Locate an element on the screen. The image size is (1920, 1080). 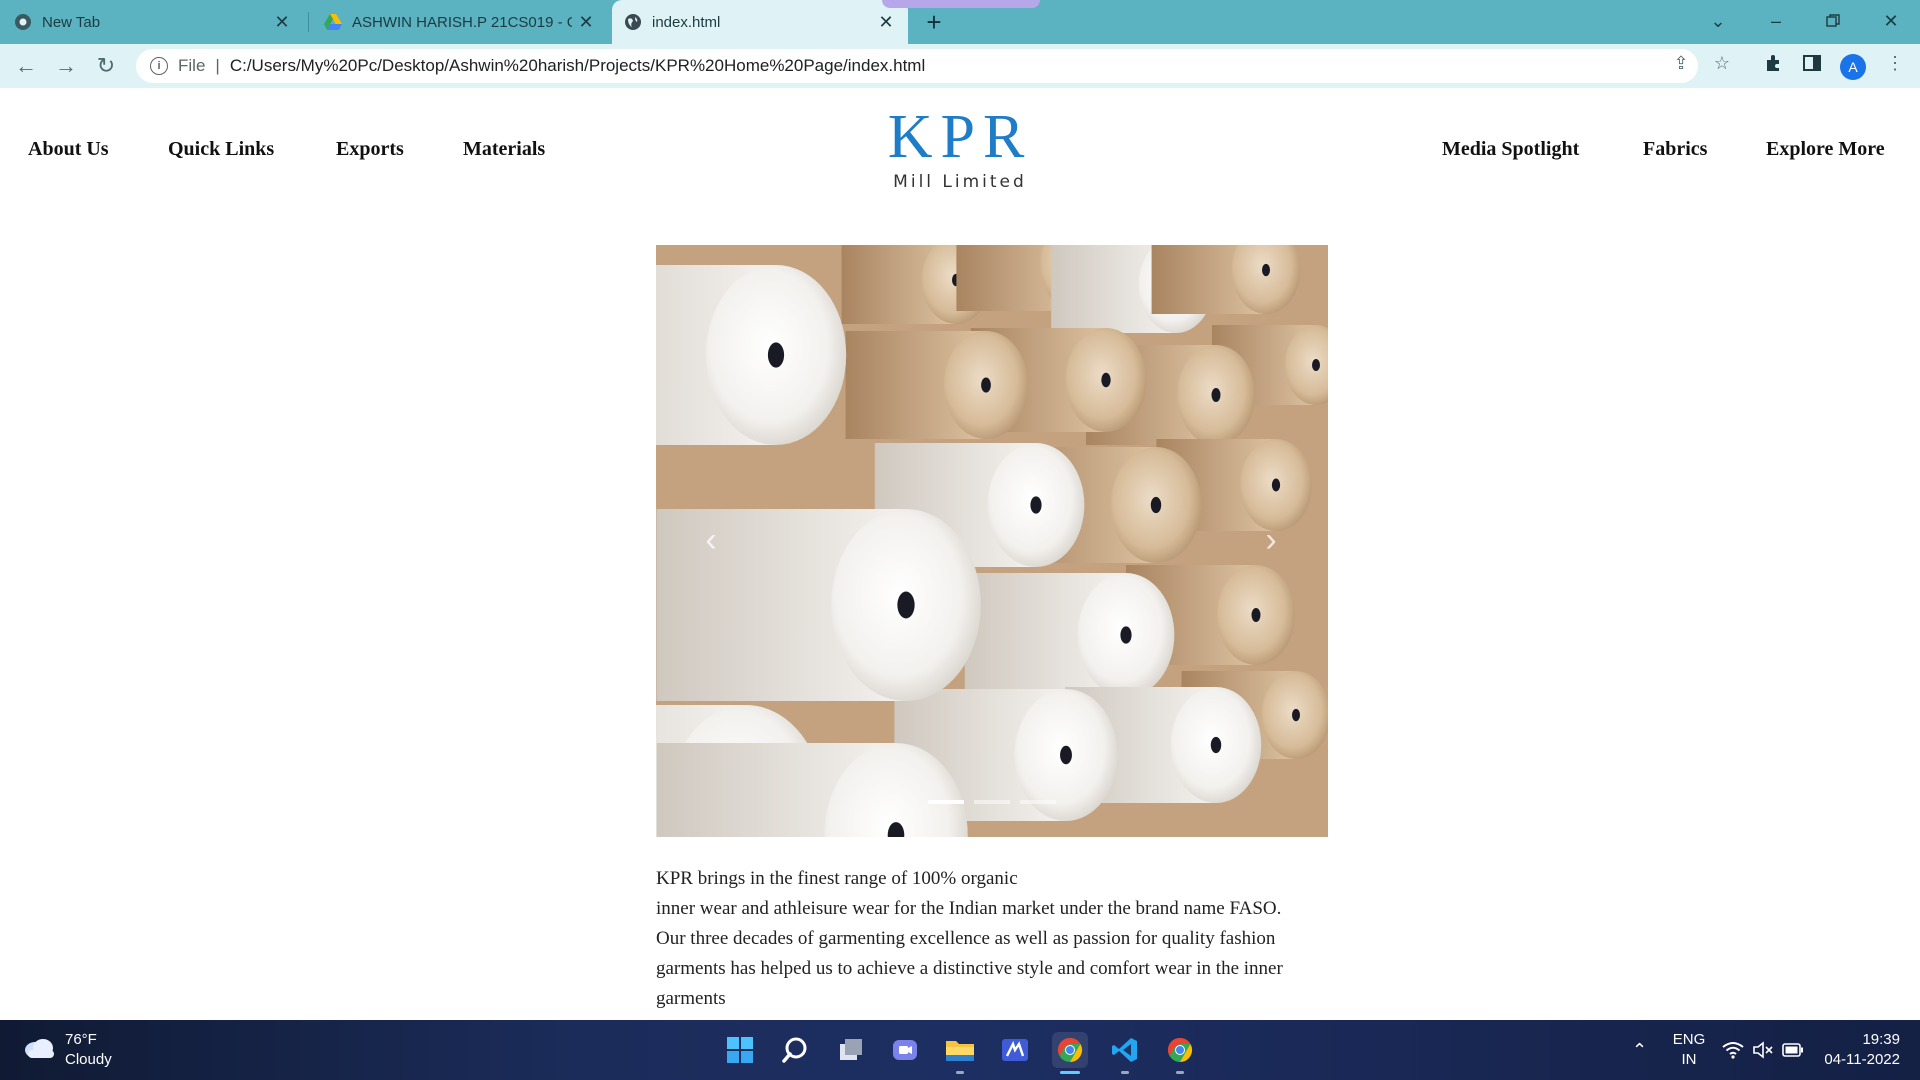
show-hidden-icons-icon: ⌃ is located at coordinates (1639, 1050).